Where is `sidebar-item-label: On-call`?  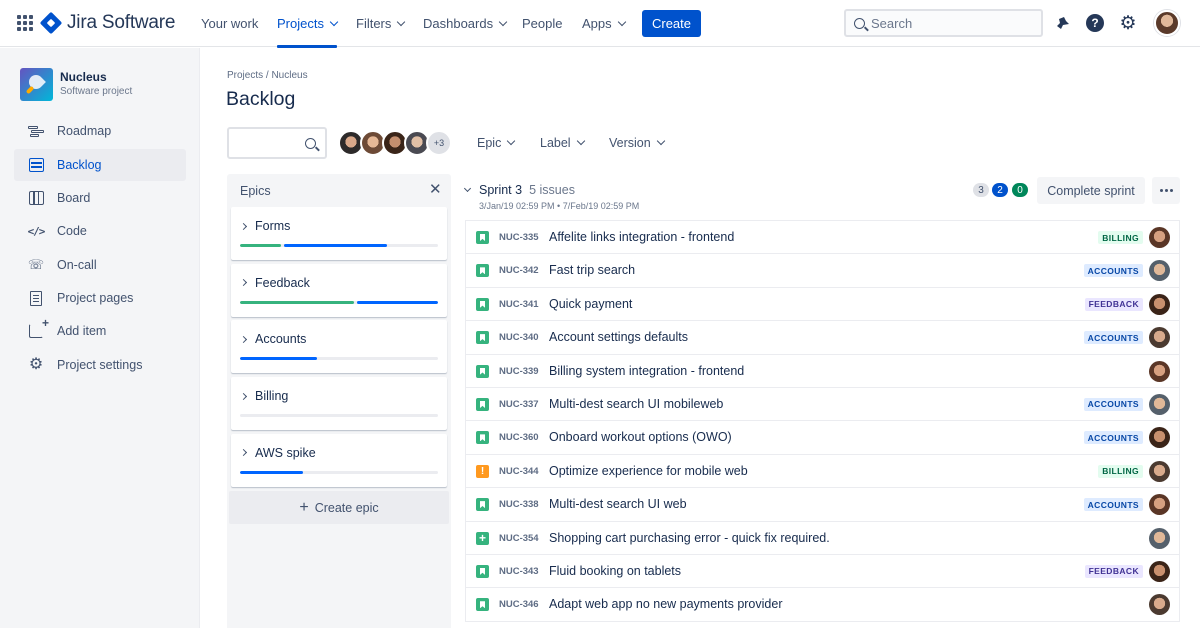
sidebar-item-label: On-call is located at coordinates (77, 265).